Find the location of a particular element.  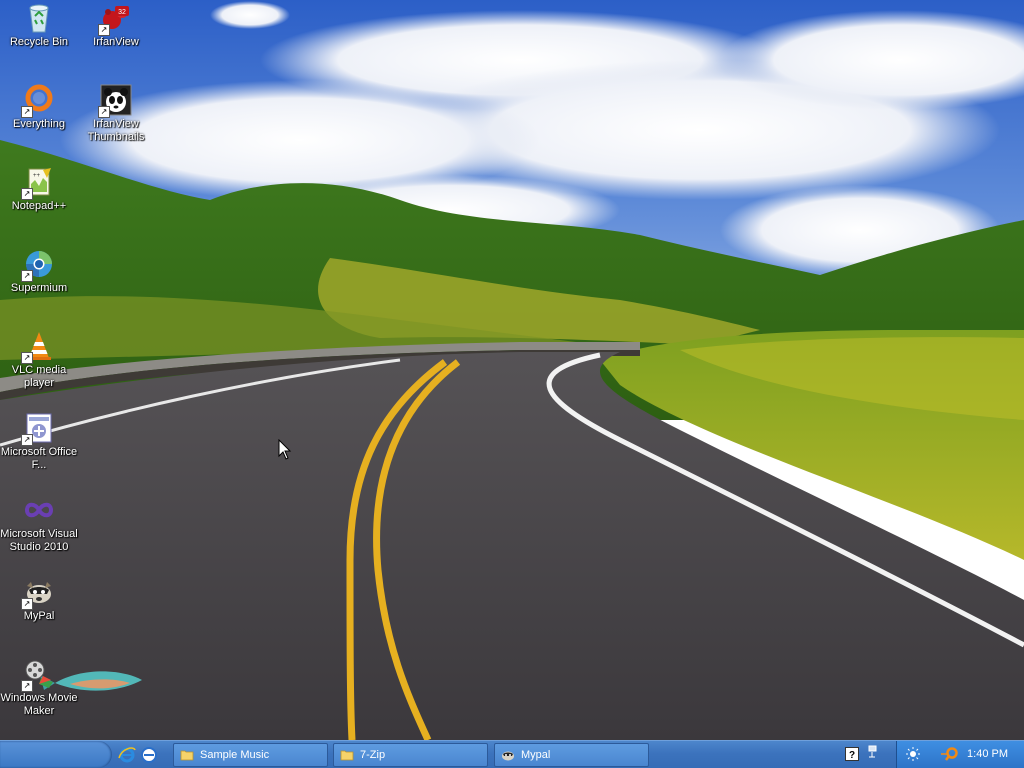

desktop-icon-label: IrfanView is located at coordinates (116, 42).